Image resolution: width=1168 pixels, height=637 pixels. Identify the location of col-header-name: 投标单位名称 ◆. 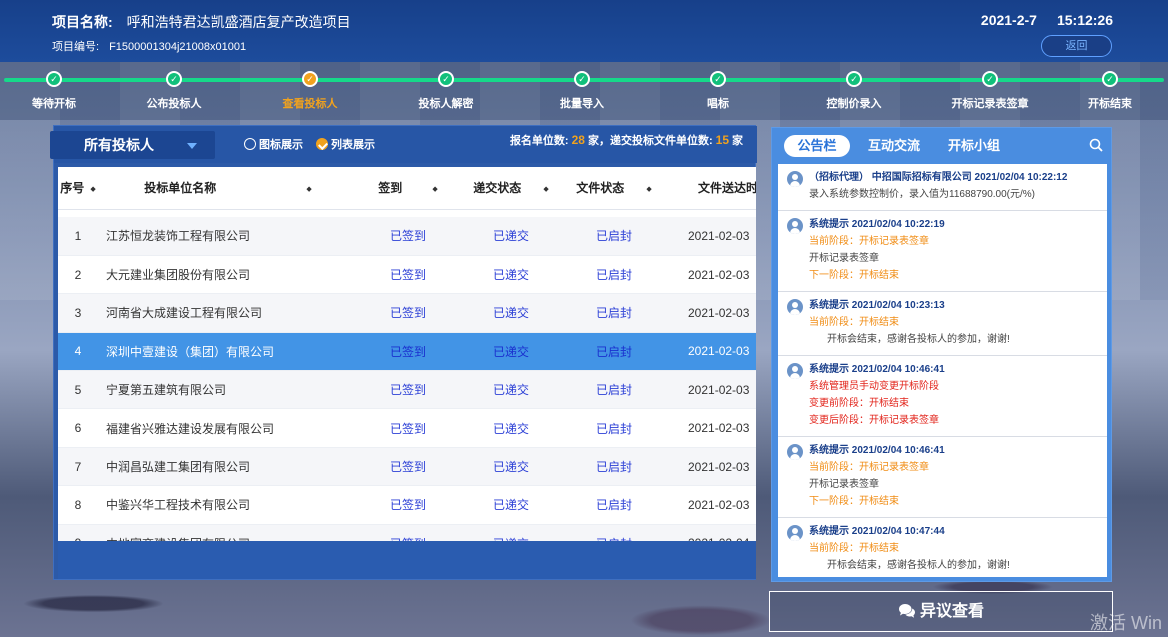
(228, 188).